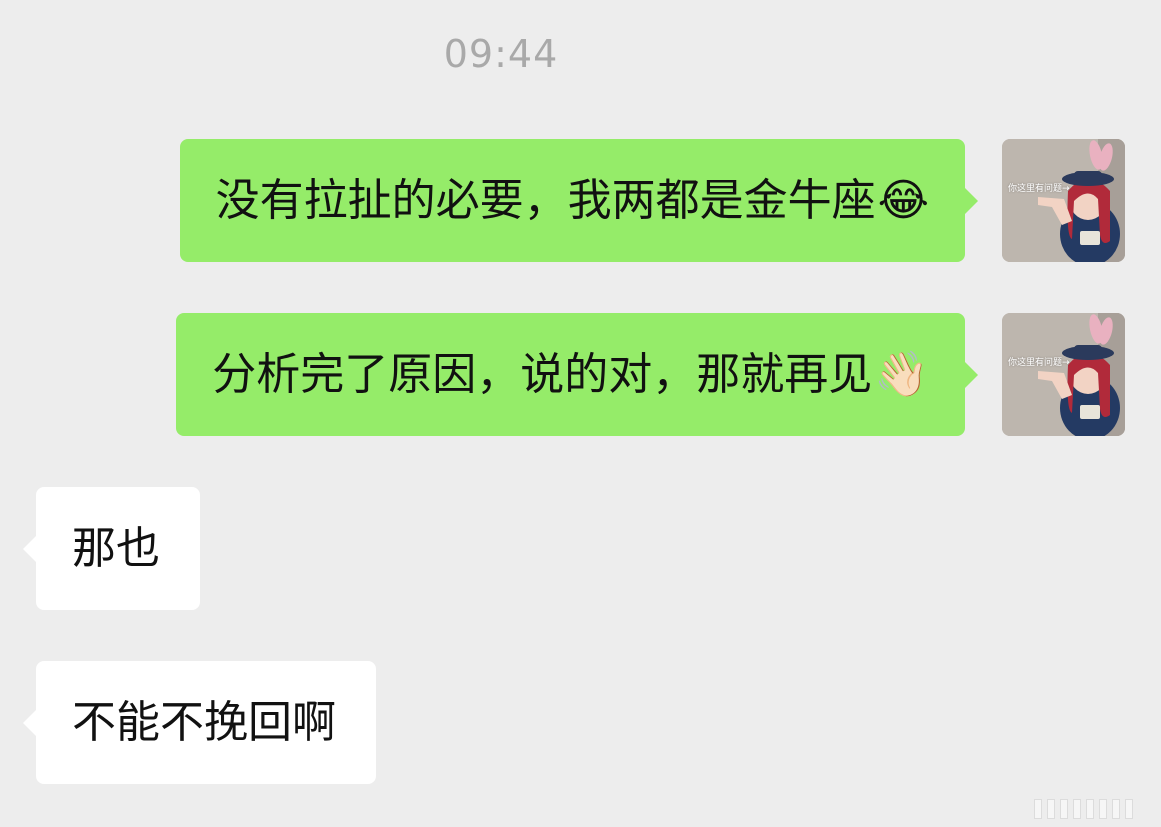  Describe the element at coordinates (542, 374) in the screenshot. I see `message-text: 分析完了原因，说的对，那就再见` at that location.